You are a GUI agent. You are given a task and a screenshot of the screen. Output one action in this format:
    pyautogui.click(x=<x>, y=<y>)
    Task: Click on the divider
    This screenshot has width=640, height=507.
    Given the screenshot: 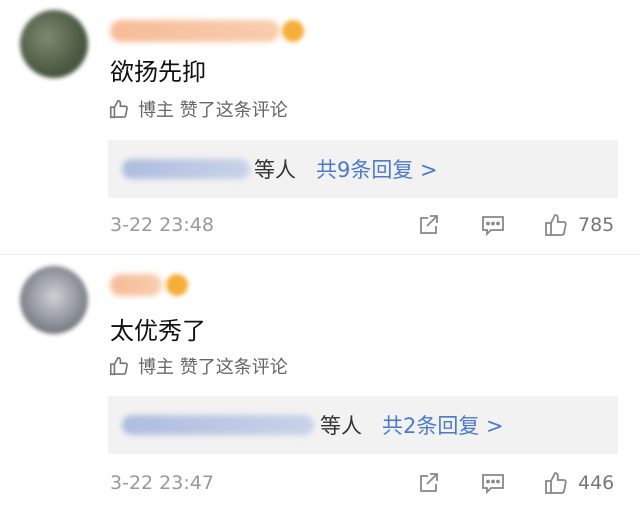 What is the action you would take?
    pyautogui.click(x=320, y=254)
    